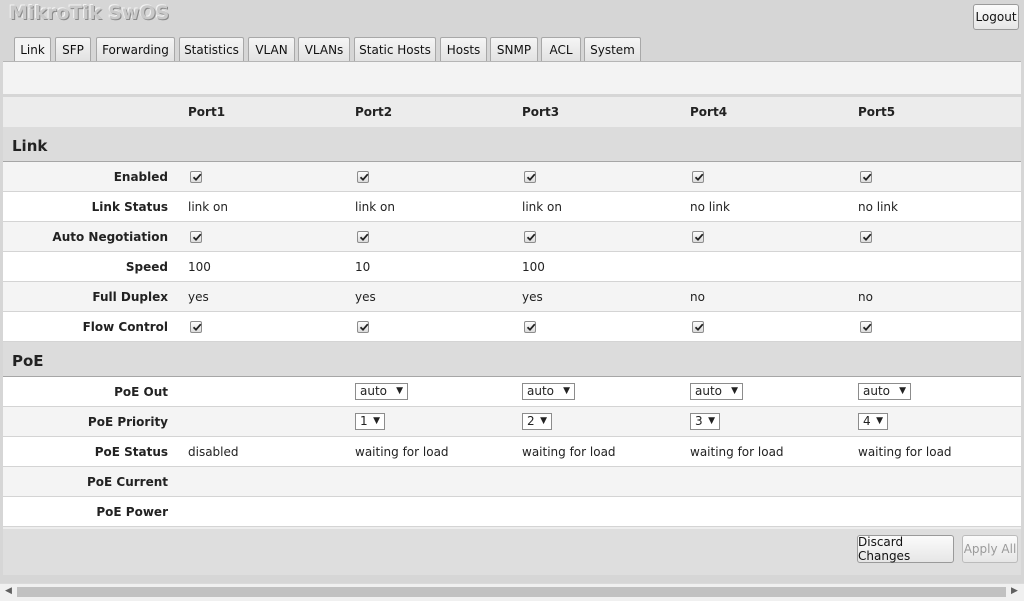 This screenshot has width=1024, height=601. I want to click on duplex-port4: no, so click(697, 297).